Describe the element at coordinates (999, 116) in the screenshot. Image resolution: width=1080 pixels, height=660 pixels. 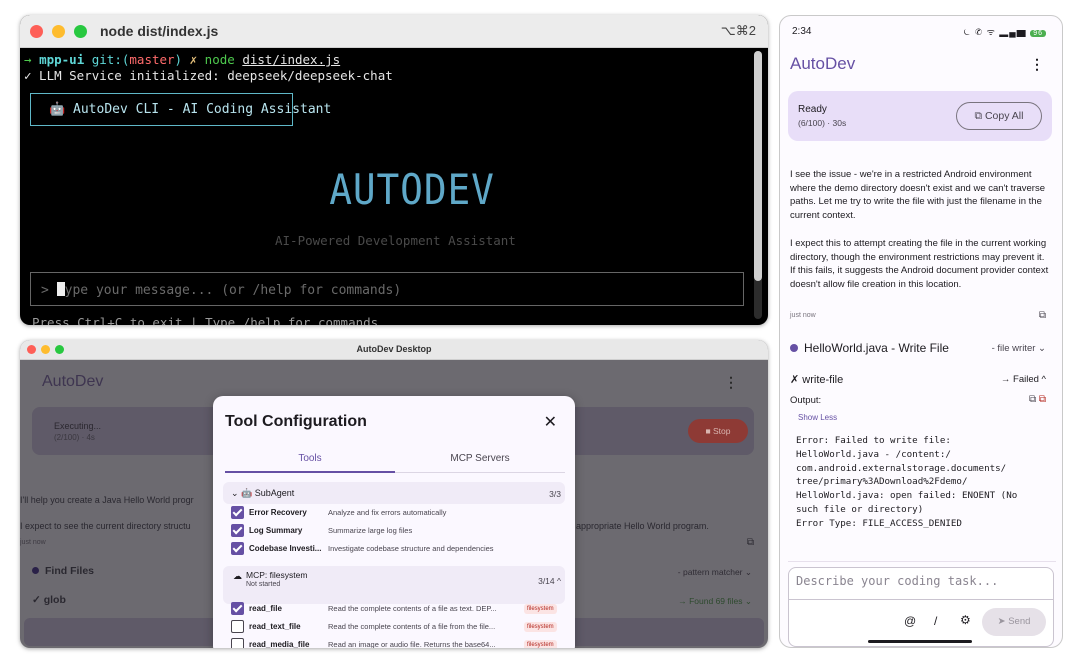
I see `copy-all-button: ⧉ Copy All` at that location.